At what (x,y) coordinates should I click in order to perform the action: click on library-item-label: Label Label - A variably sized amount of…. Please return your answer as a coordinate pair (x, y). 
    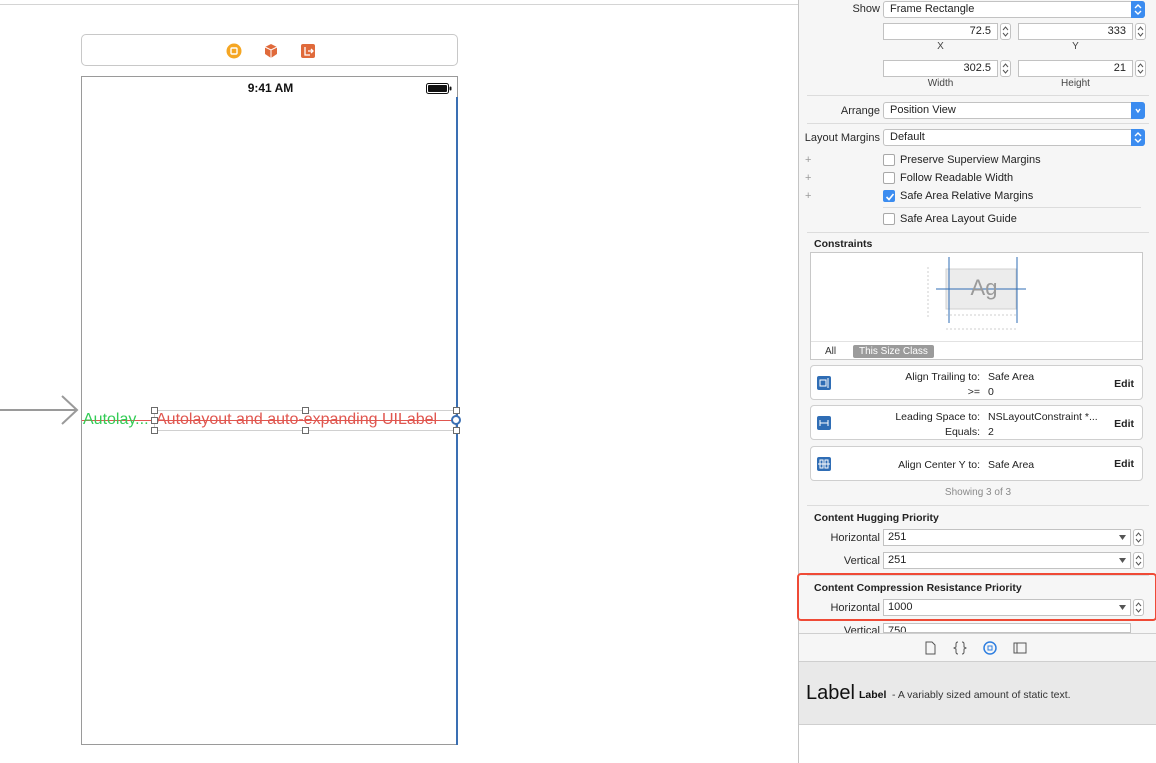
    Looking at the image, I should click on (977, 693).